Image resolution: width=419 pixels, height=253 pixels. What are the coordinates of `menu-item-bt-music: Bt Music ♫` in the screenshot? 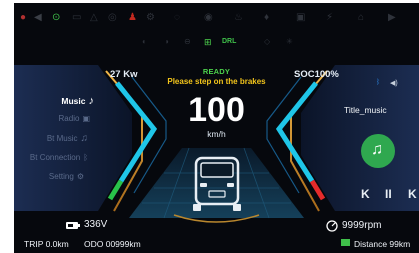 It's located at (67, 138).